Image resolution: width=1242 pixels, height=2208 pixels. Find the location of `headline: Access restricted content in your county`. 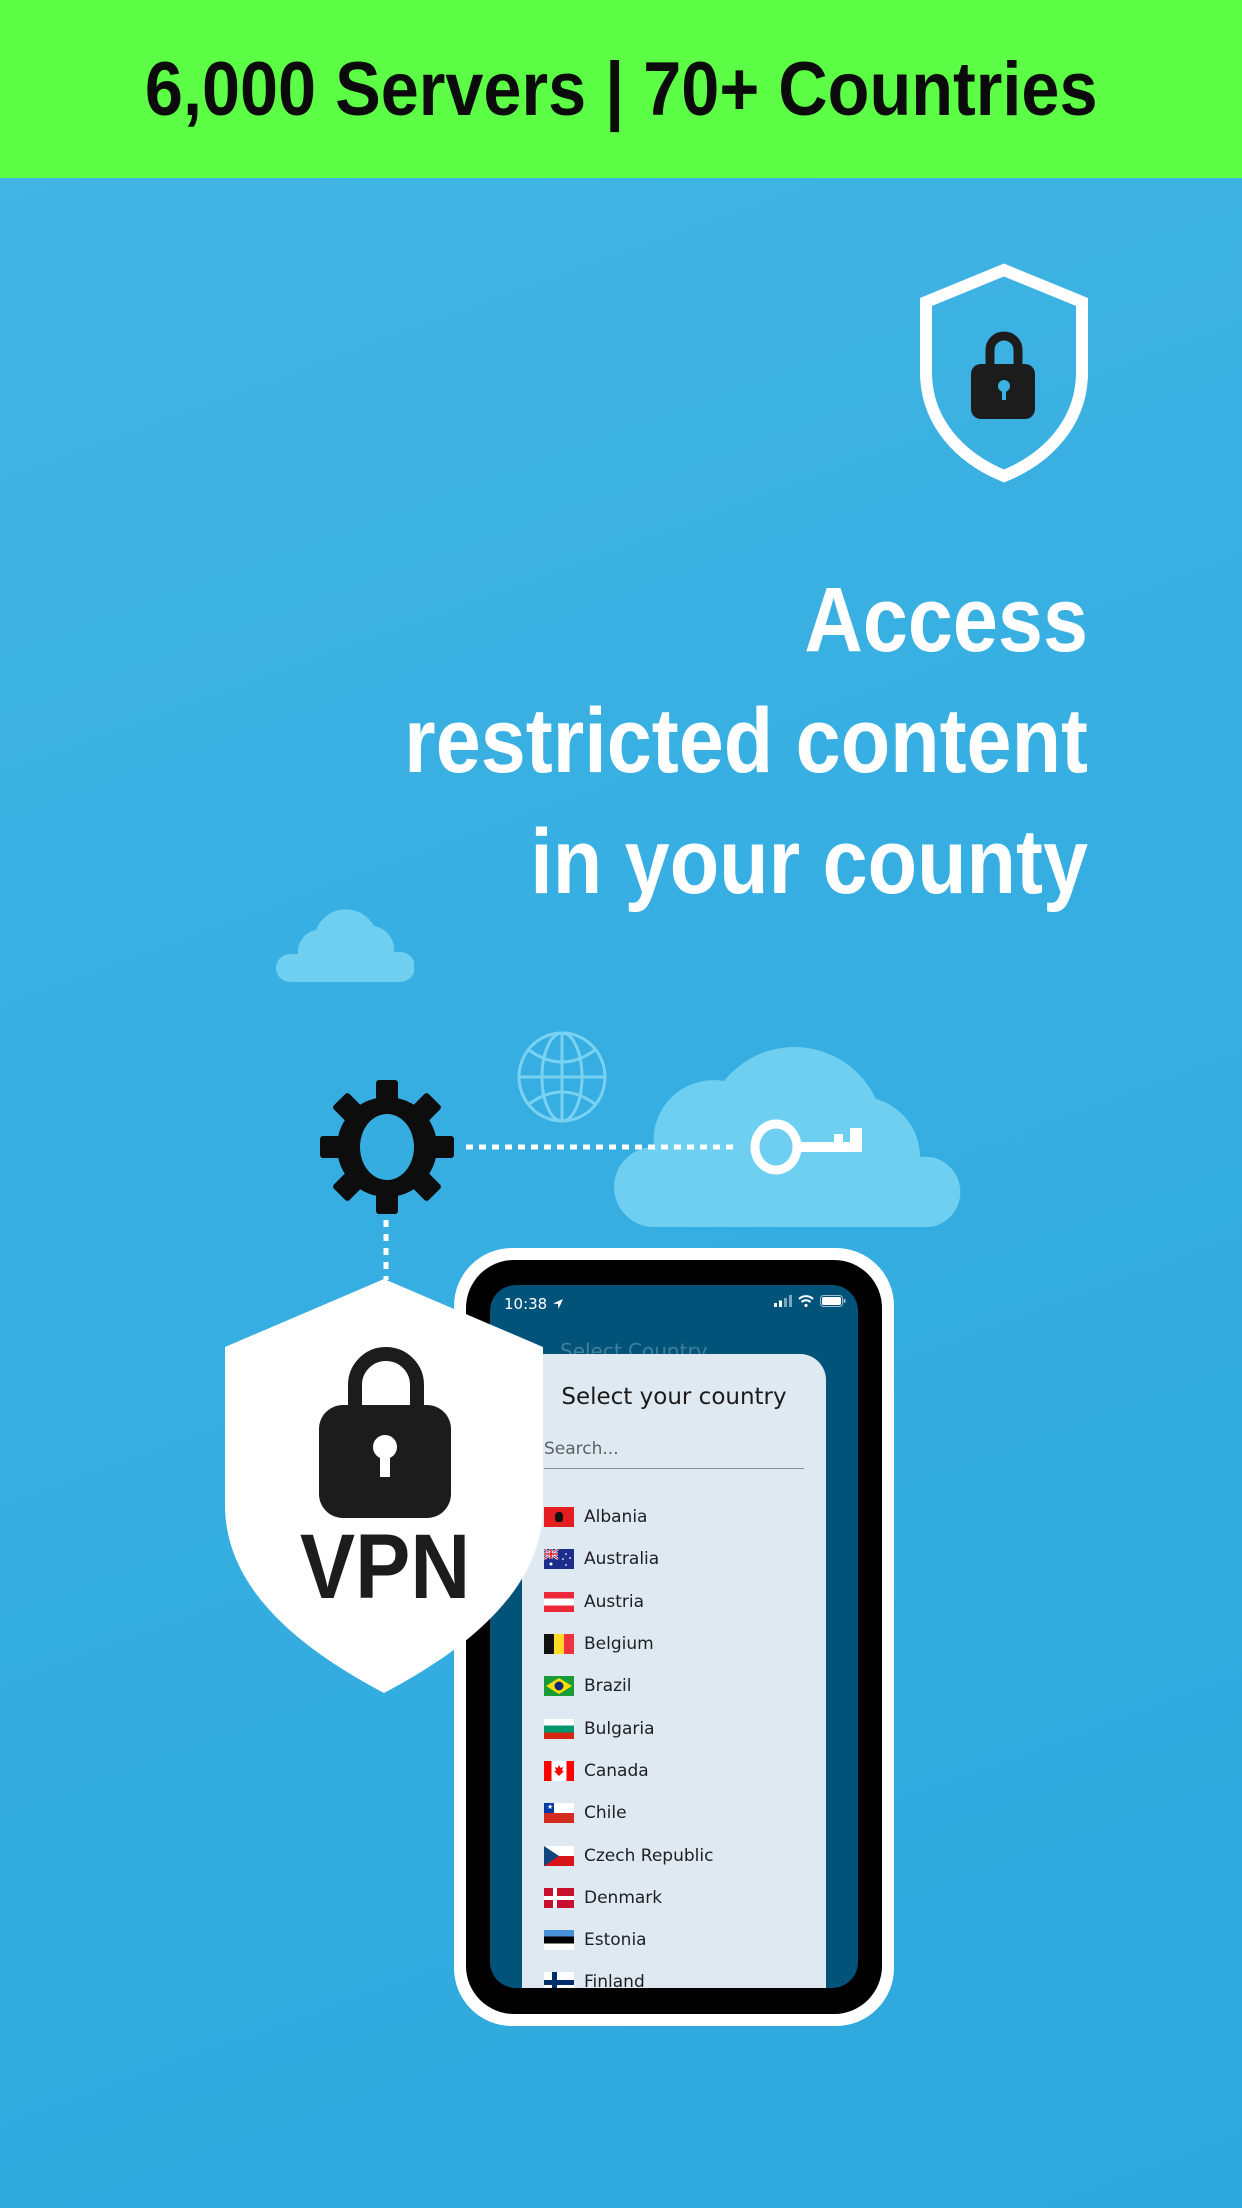

headline: Access restricted content in your county is located at coordinates (692, 741).